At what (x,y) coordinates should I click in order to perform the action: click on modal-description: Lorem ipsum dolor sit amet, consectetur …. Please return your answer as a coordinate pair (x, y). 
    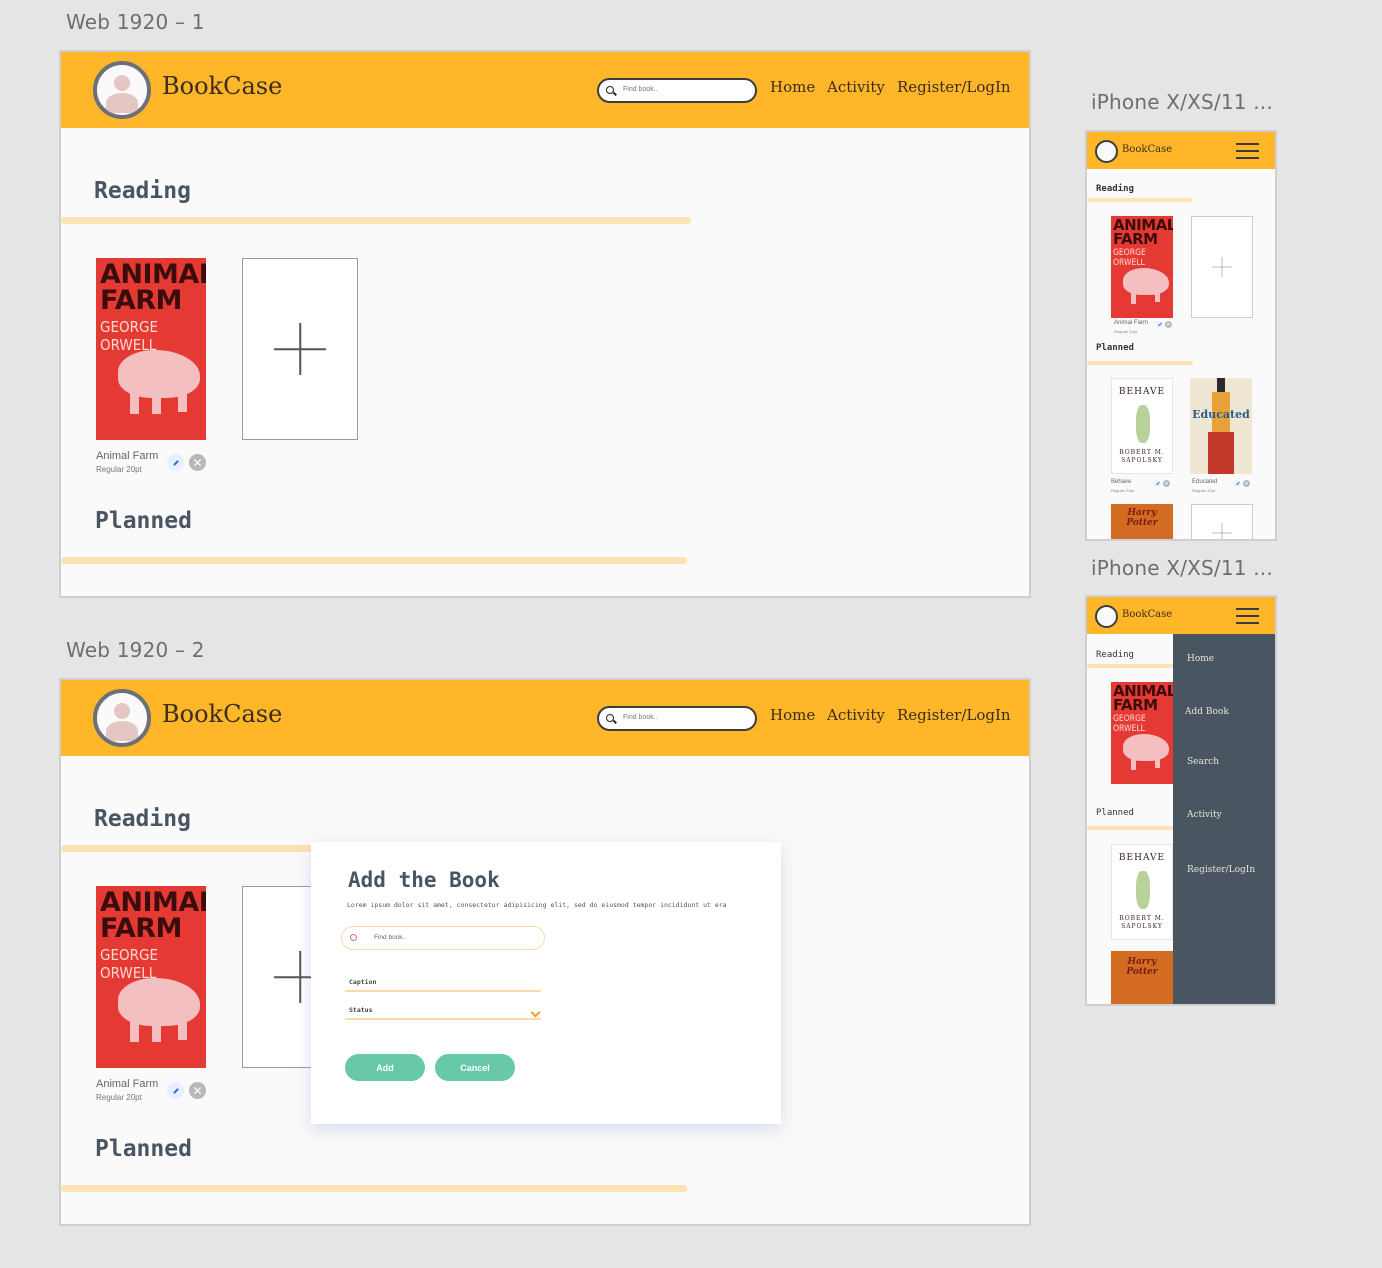
    Looking at the image, I should click on (537, 905).